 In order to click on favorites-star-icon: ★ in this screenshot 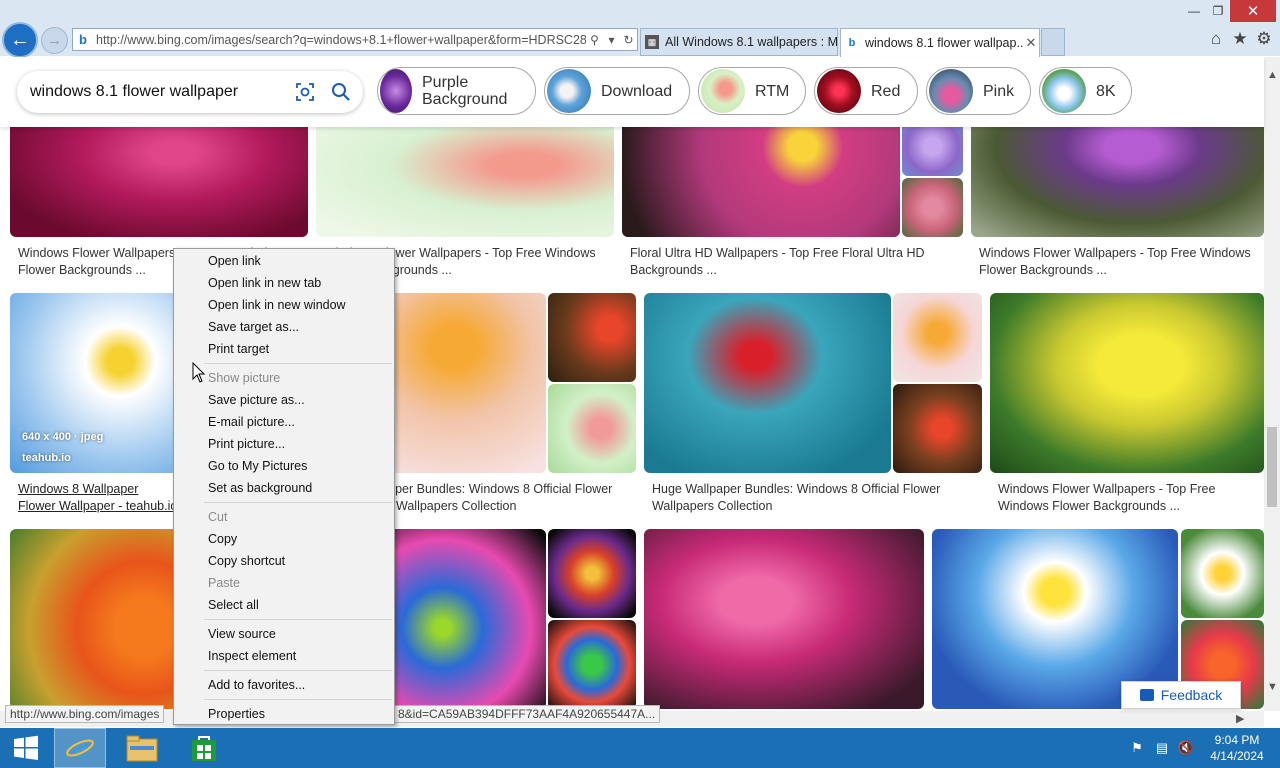, I will do `click(1240, 39)`.